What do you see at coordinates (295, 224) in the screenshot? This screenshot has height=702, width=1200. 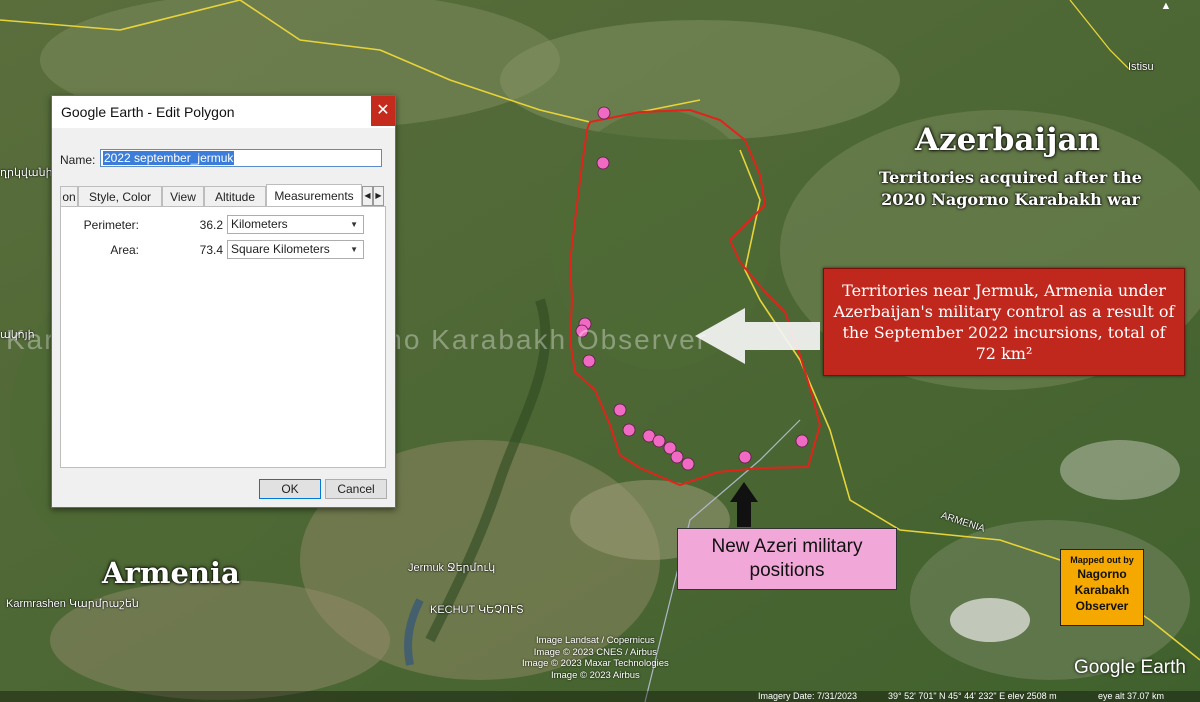 I see `perimeter-unit-select: Kilometers ▼` at bounding box center [295, 224].